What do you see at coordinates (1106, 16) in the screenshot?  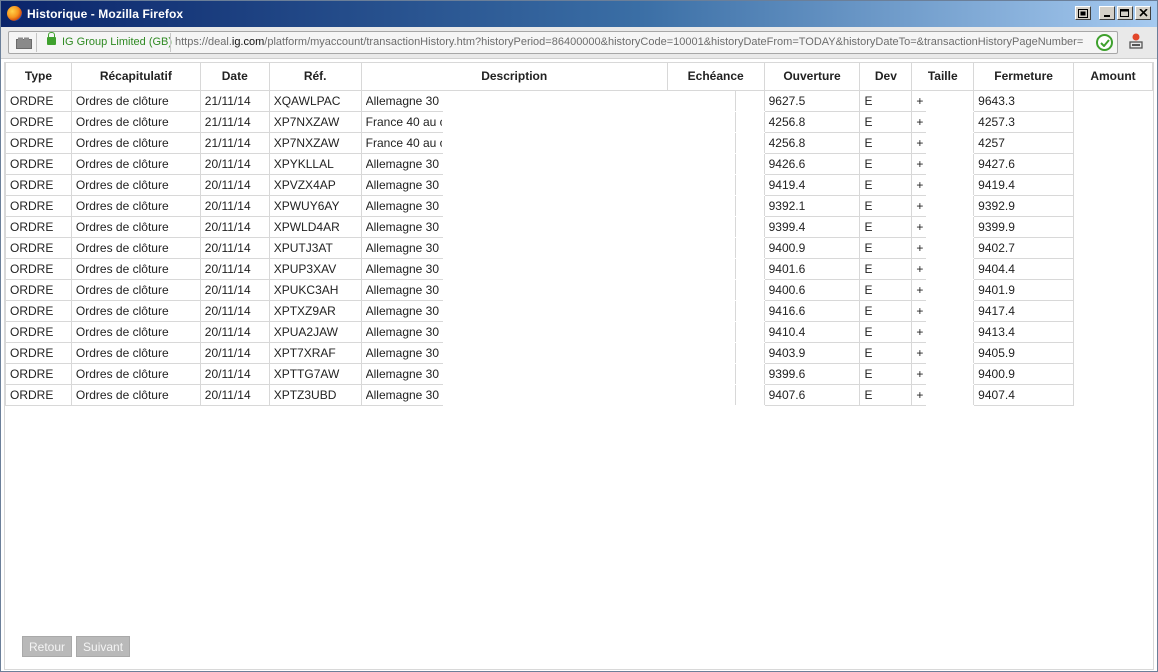 I see `minimize-icon` at bounding box center [1106, 16].